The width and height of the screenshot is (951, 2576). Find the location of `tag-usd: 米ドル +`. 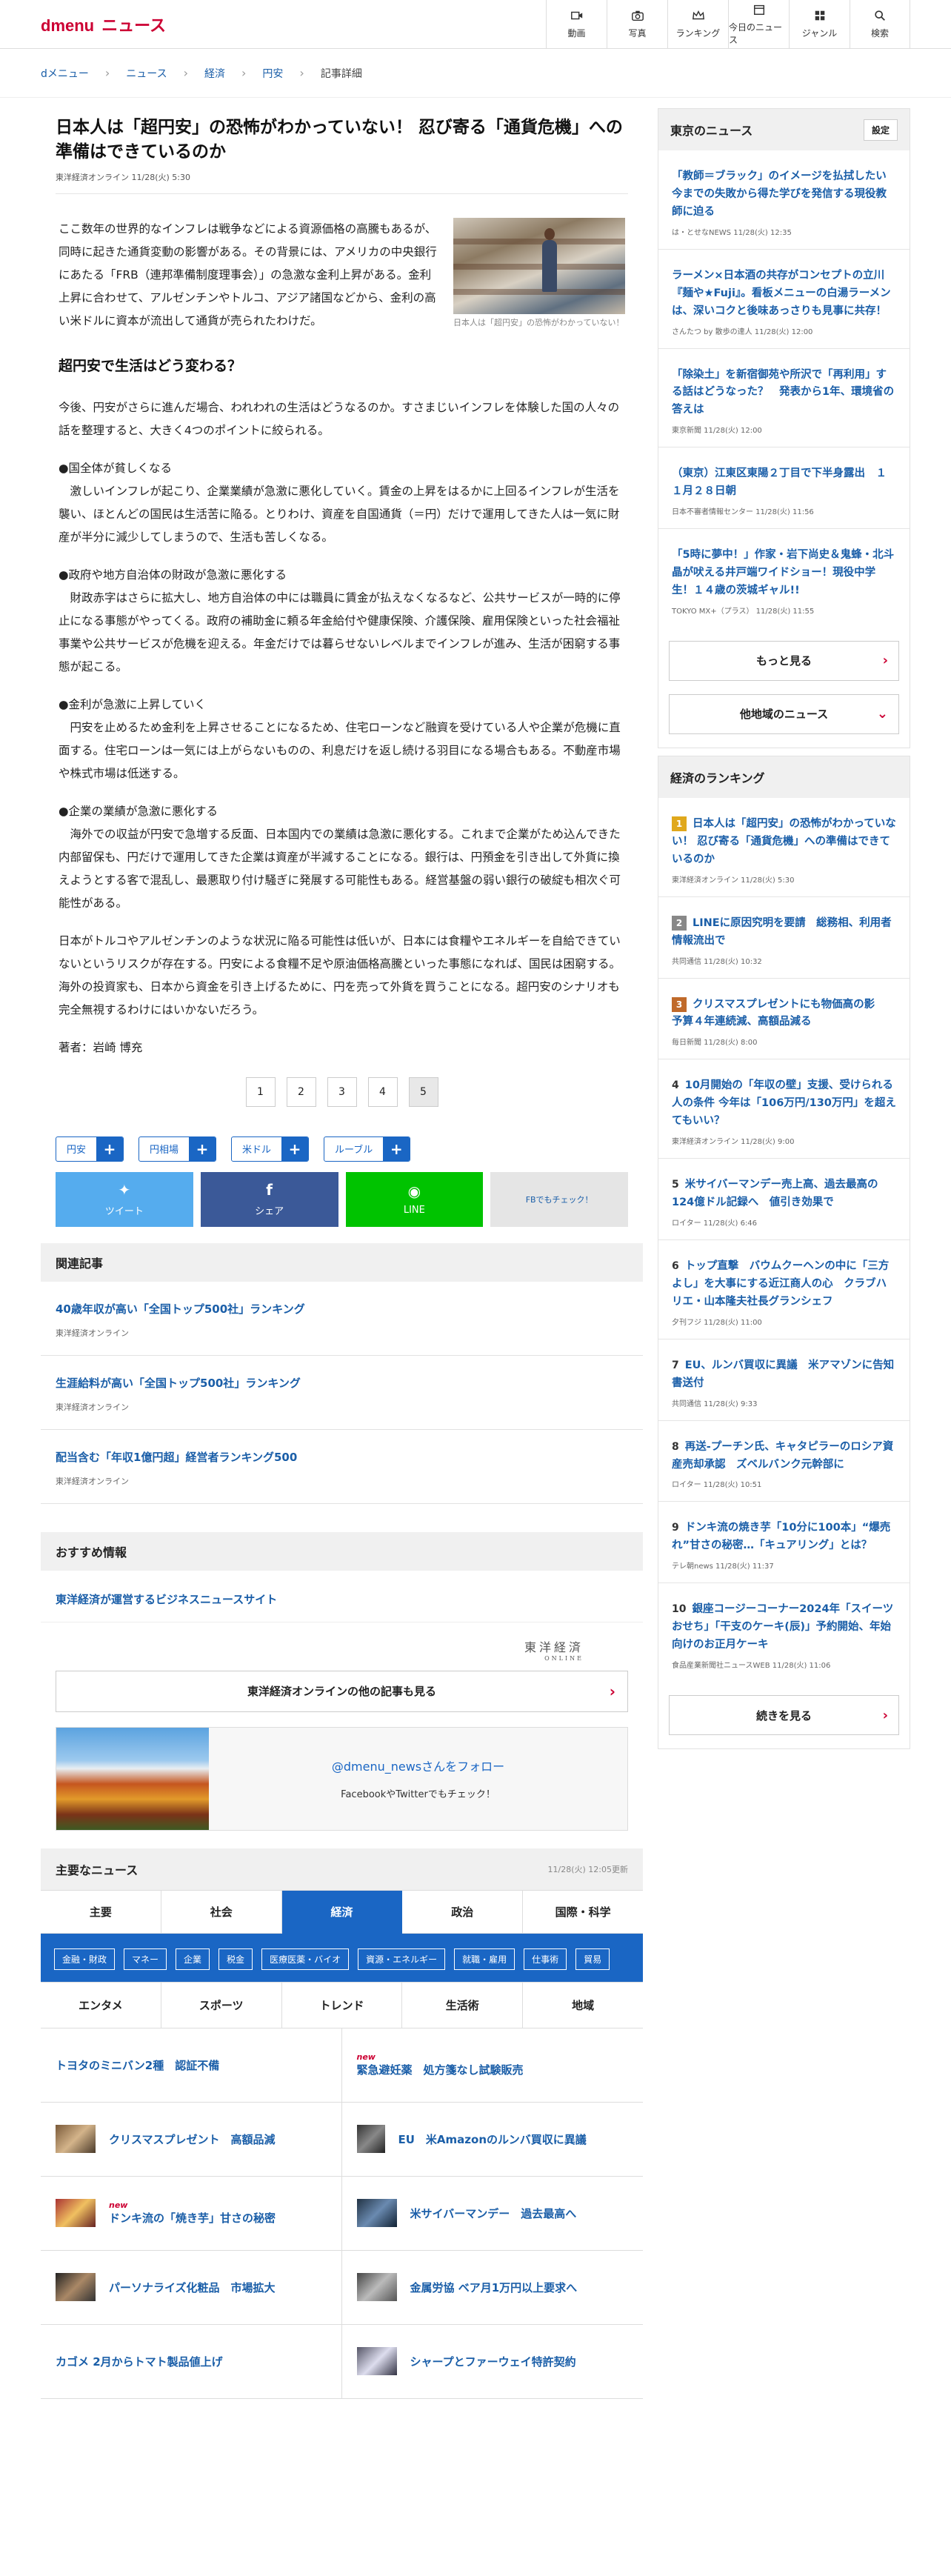

tag-usd: 米ドル + is located at coordinates (270, 1149).